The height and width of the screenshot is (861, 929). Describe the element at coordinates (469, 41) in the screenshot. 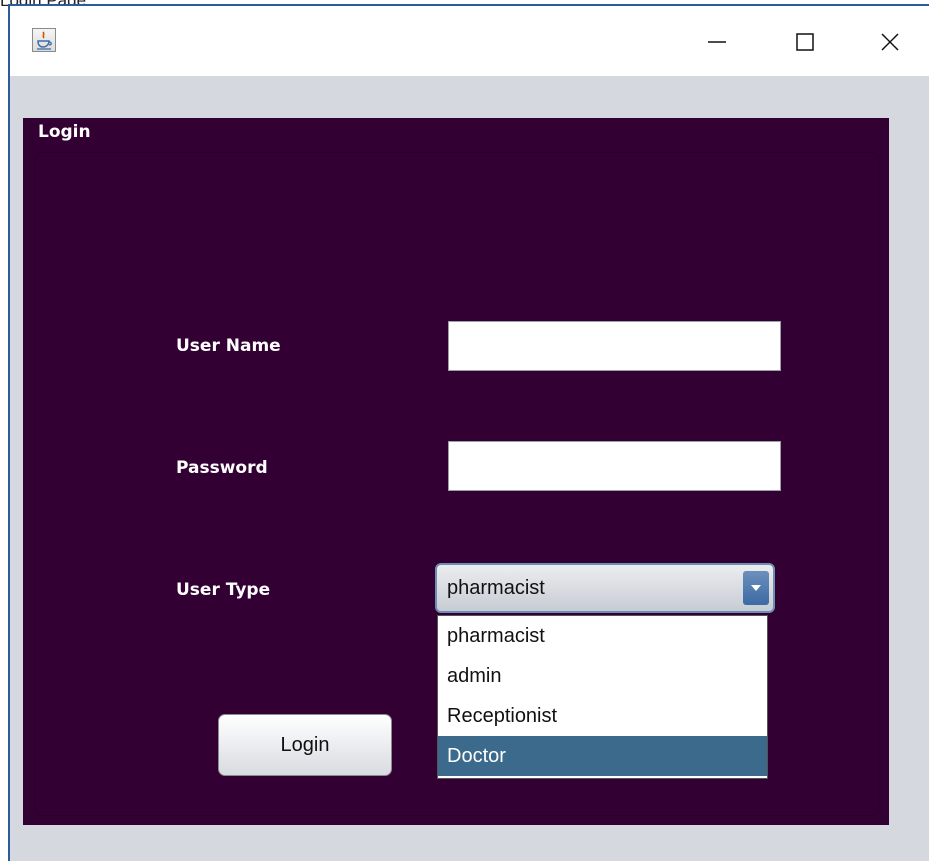

I see `title-bar` at that location.